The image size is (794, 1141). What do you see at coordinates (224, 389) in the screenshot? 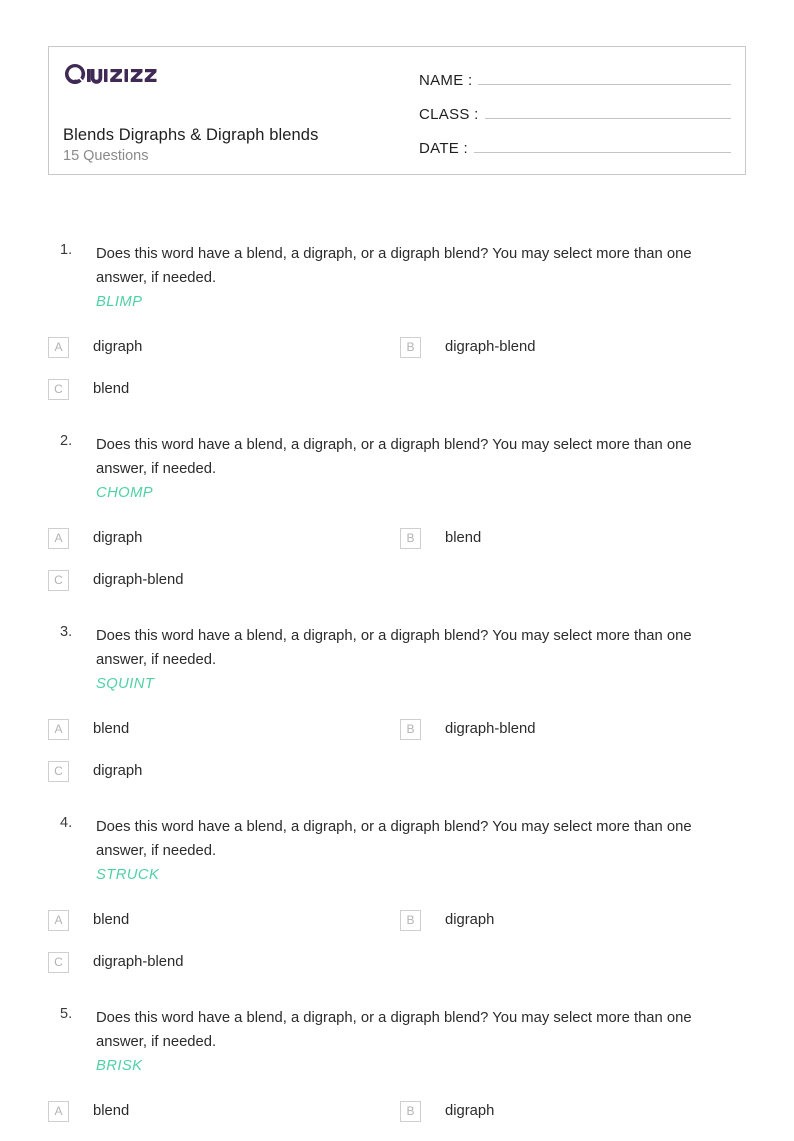
I see `answer-option: Cblend` at bounding box center [224, 389].